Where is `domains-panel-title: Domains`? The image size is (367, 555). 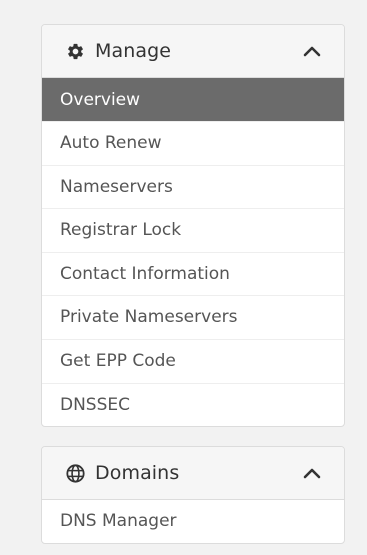
domains-panel-title: Domains is located at coordinates (137, 473).